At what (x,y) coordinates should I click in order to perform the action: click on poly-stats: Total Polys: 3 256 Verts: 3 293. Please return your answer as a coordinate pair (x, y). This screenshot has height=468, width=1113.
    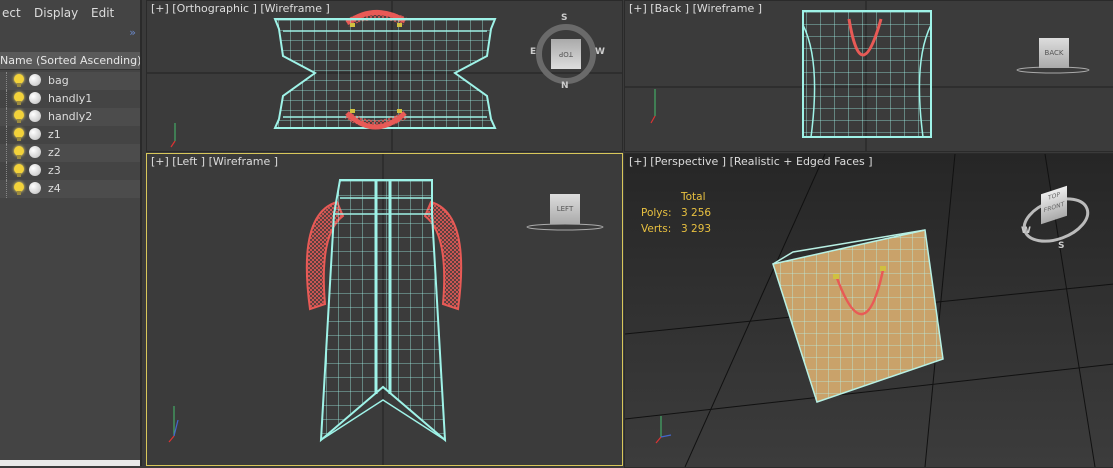
    Looking at the image, I should click on (676, 213).